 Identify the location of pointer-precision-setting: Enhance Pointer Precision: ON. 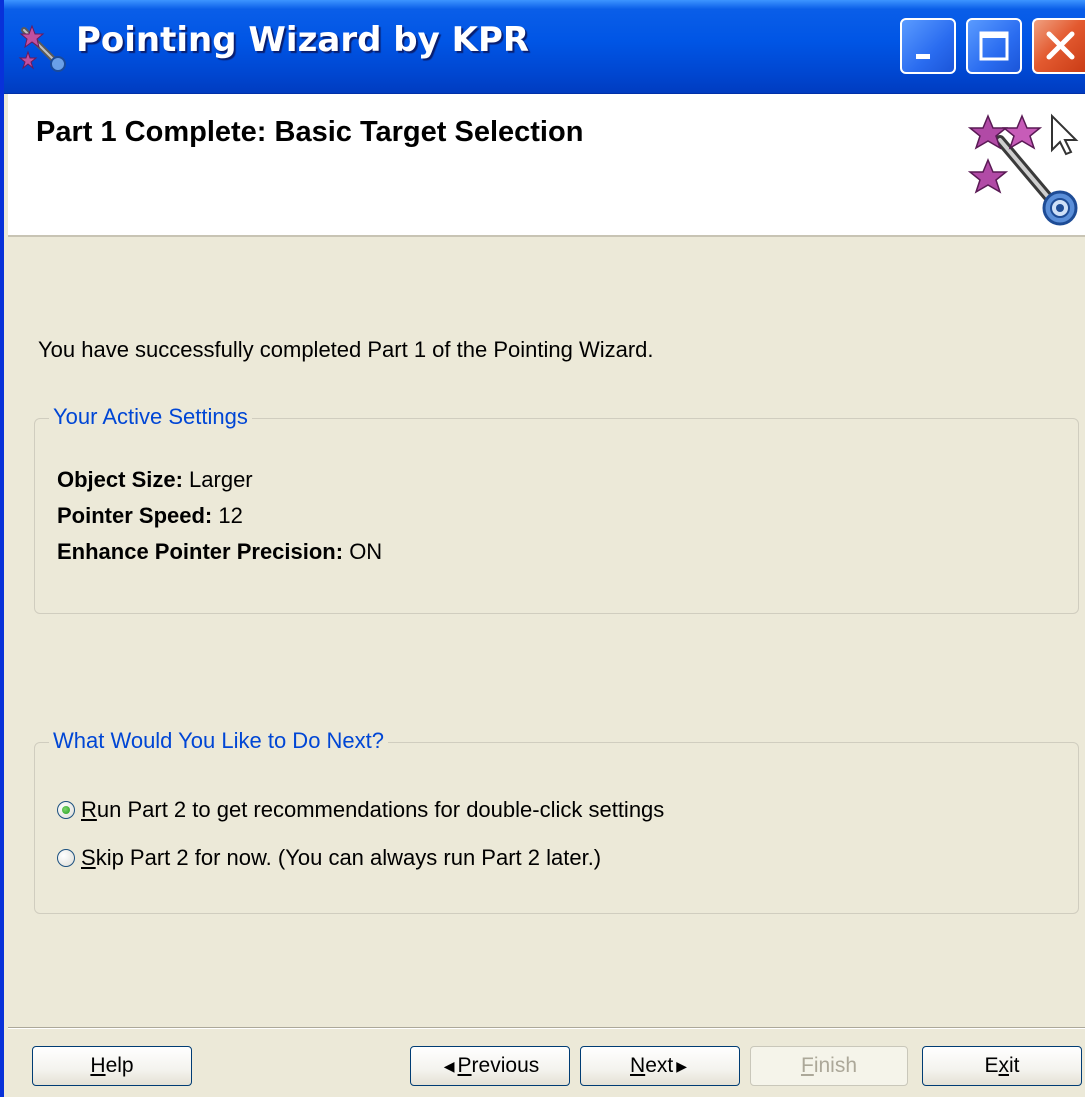
(219, 552).